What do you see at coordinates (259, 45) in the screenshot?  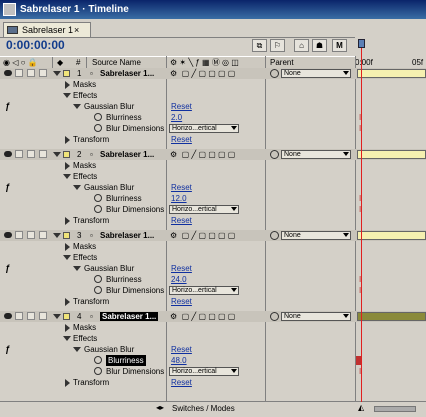 I see `comp-marker-button: ⧉` at bounding box center [259, 45].